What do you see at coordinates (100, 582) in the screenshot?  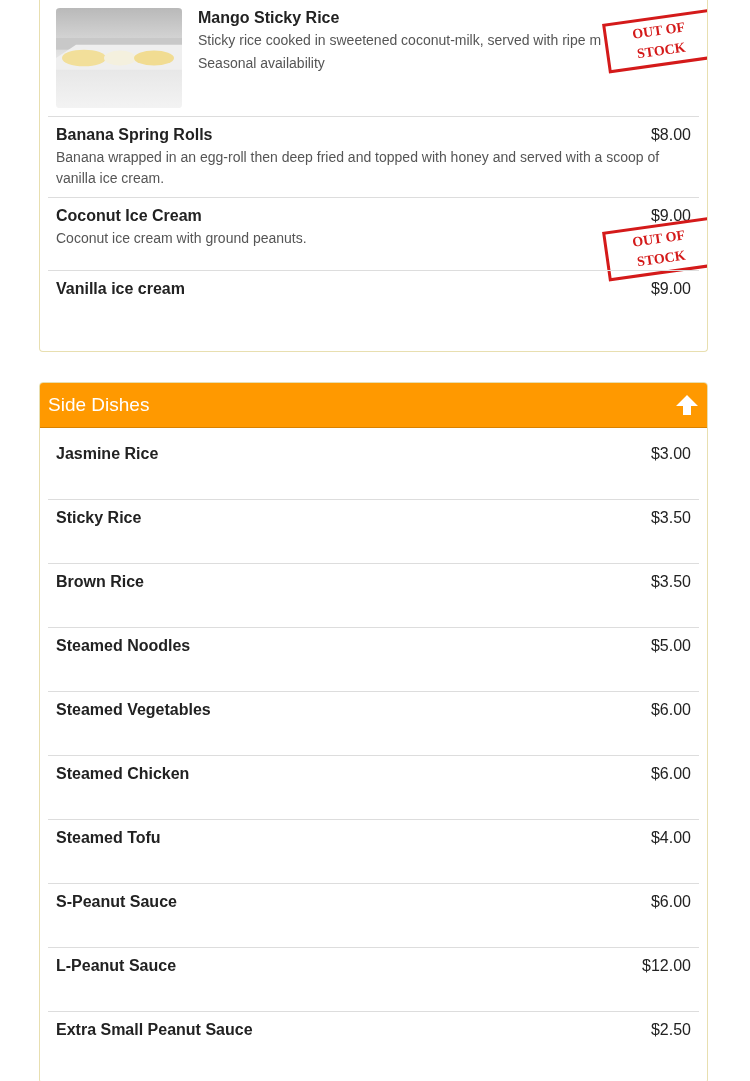 I see `dish-name: Brown Rice` at bounding box center [100, 582].